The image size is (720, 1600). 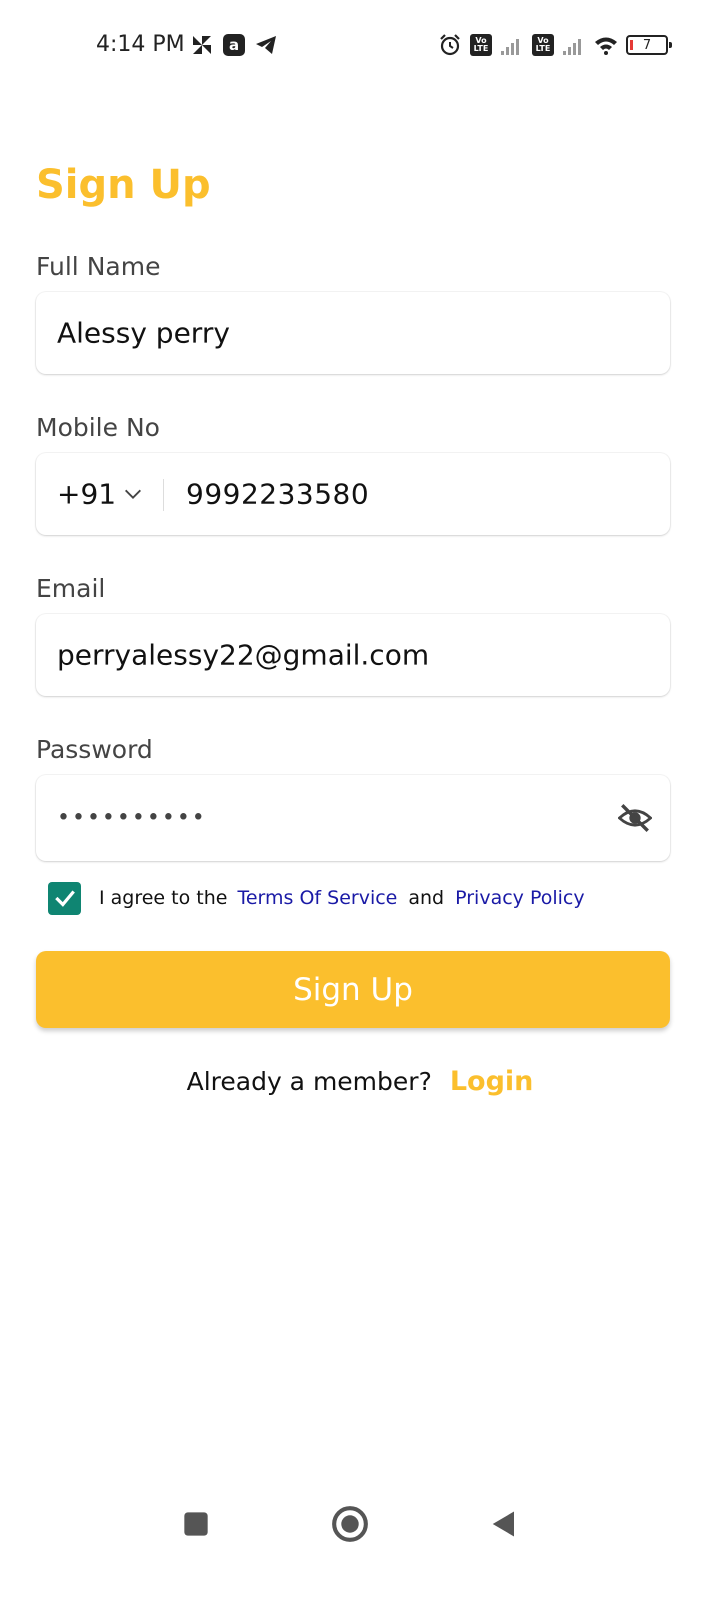 What do you see at coordinates (426, 898) in the screenshot?
I see `terms-conjunction: and` at bounding box center [426, 898].